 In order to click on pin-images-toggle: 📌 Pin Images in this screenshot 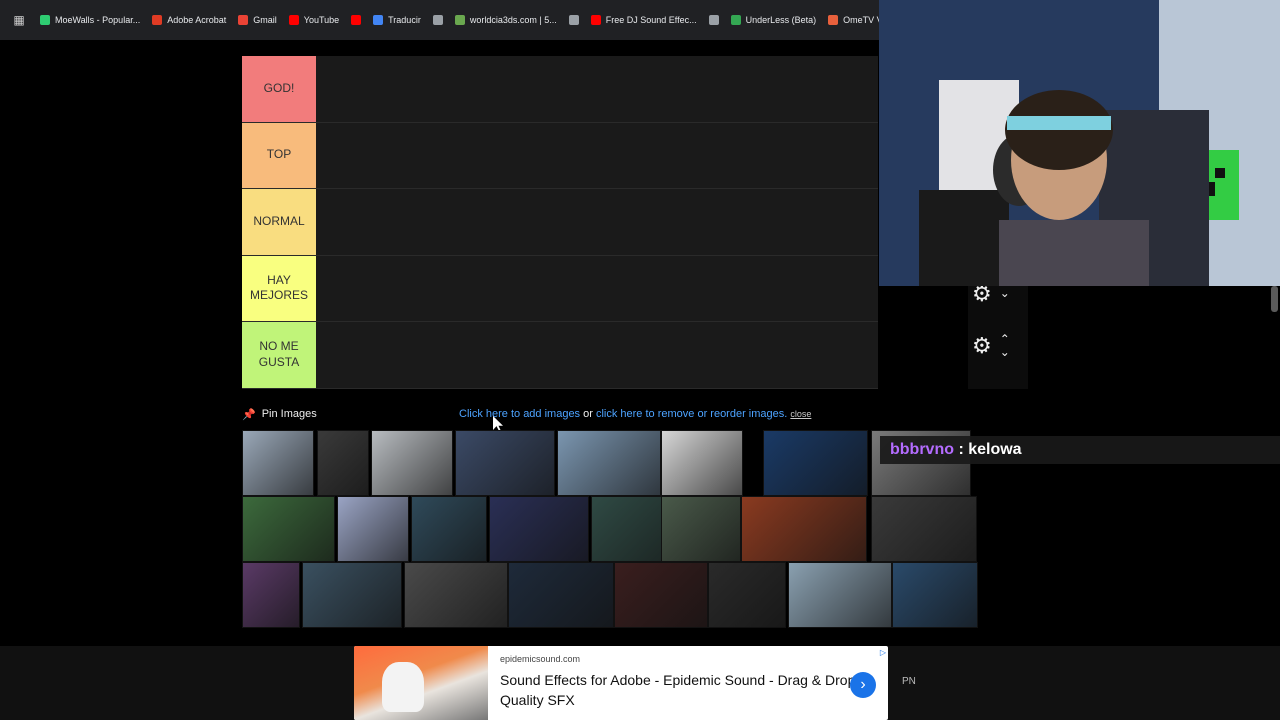, I will do `click(279, 414)`.